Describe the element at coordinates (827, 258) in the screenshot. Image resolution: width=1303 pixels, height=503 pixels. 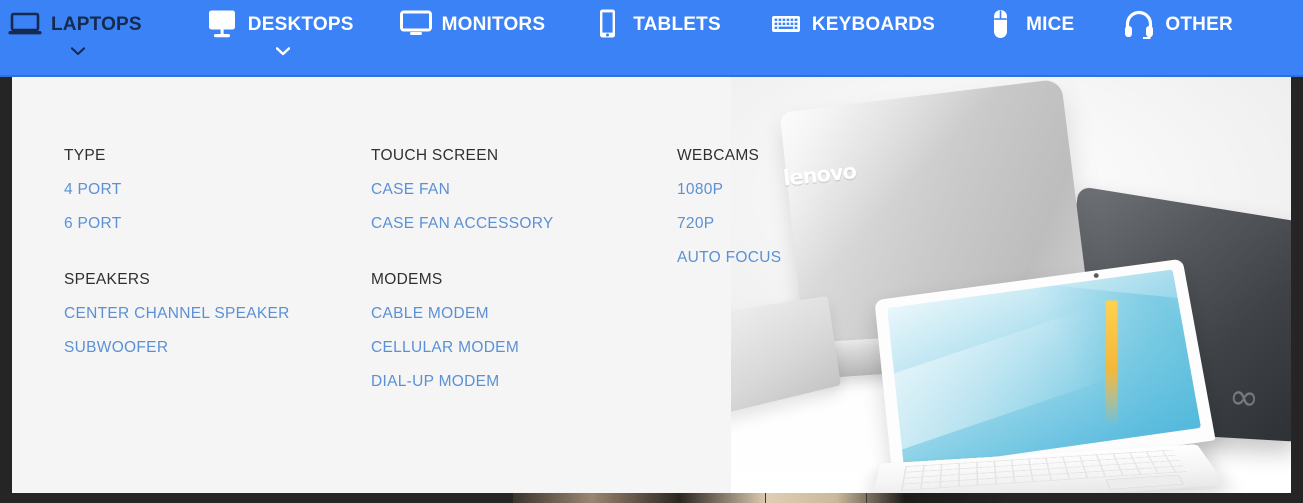
I see `menu-link: AUTO FOCUS` at that location.